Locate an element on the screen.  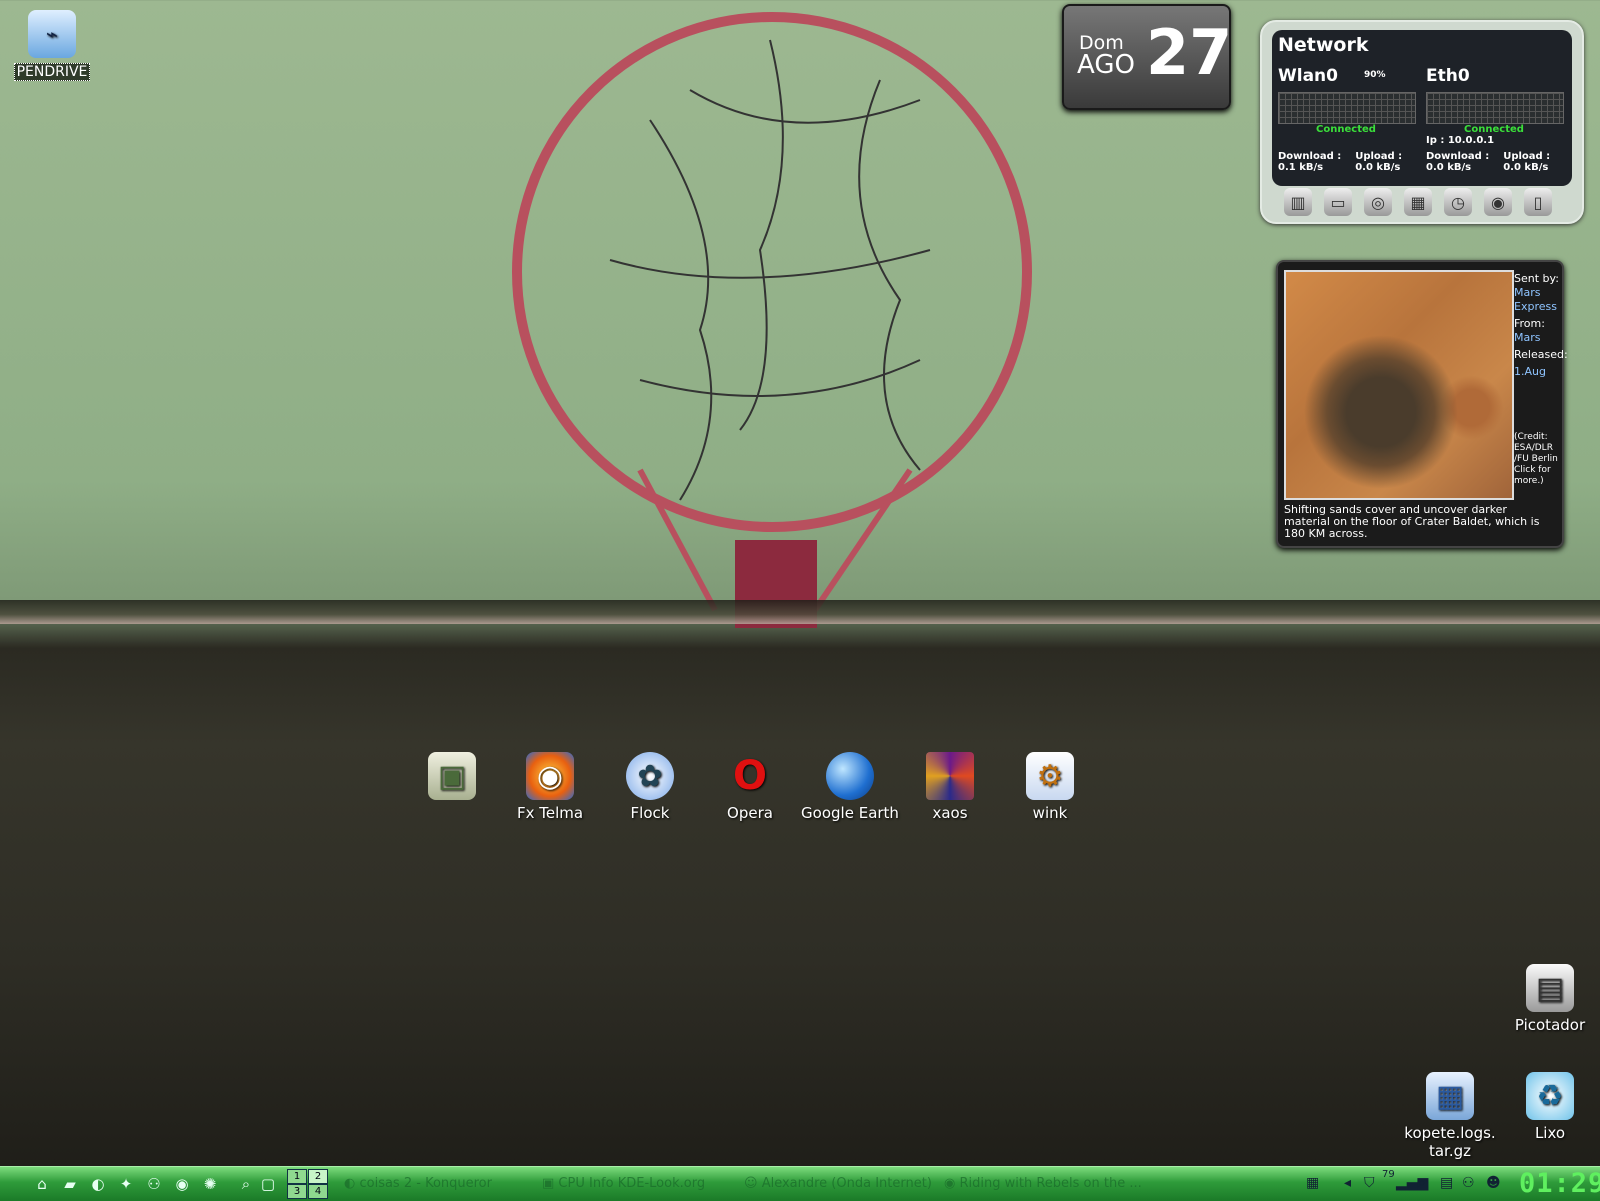
signal-strength: 90% is located at coordinates (1375, 75).